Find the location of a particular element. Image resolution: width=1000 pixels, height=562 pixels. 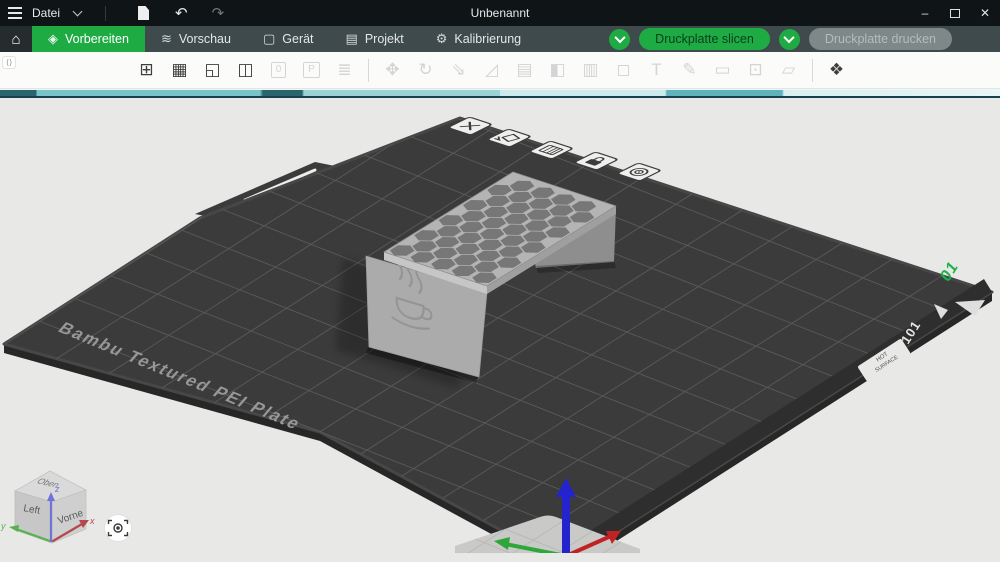

title-bar: Datei ↶ ↷ Unbenannt – ✕ is located at coordinates (500, 13).